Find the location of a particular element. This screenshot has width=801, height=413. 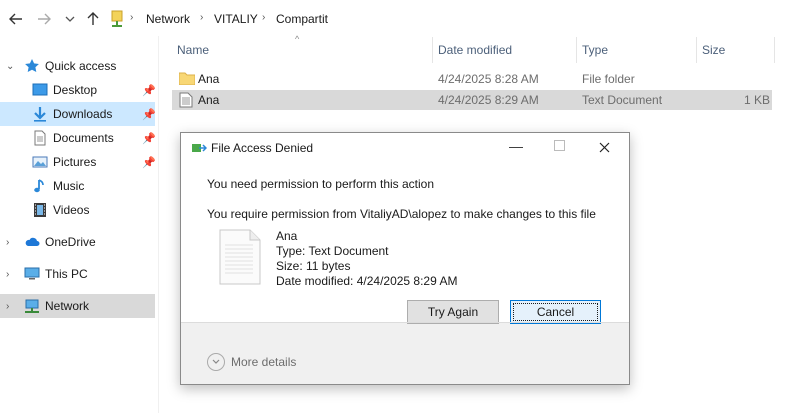

sidebar-item-pictures: Pictures 📌 is located at coordinates (78, 162).